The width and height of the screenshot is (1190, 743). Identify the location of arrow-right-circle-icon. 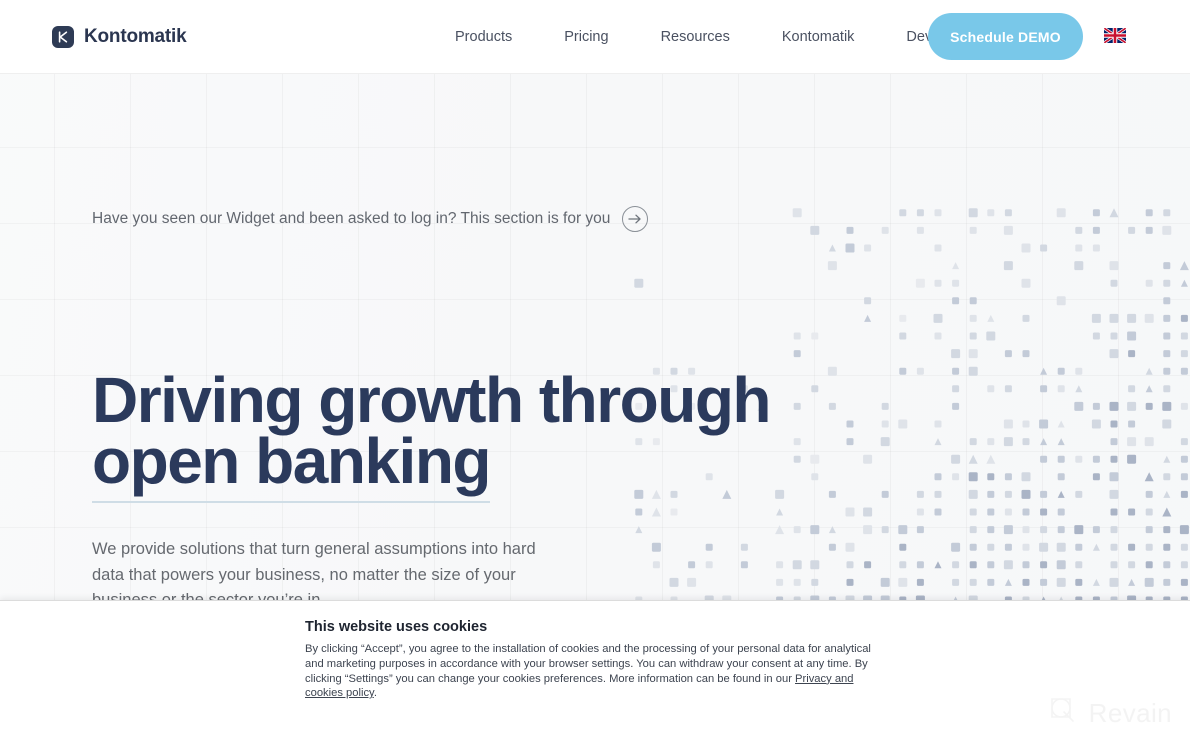
(635, 219).